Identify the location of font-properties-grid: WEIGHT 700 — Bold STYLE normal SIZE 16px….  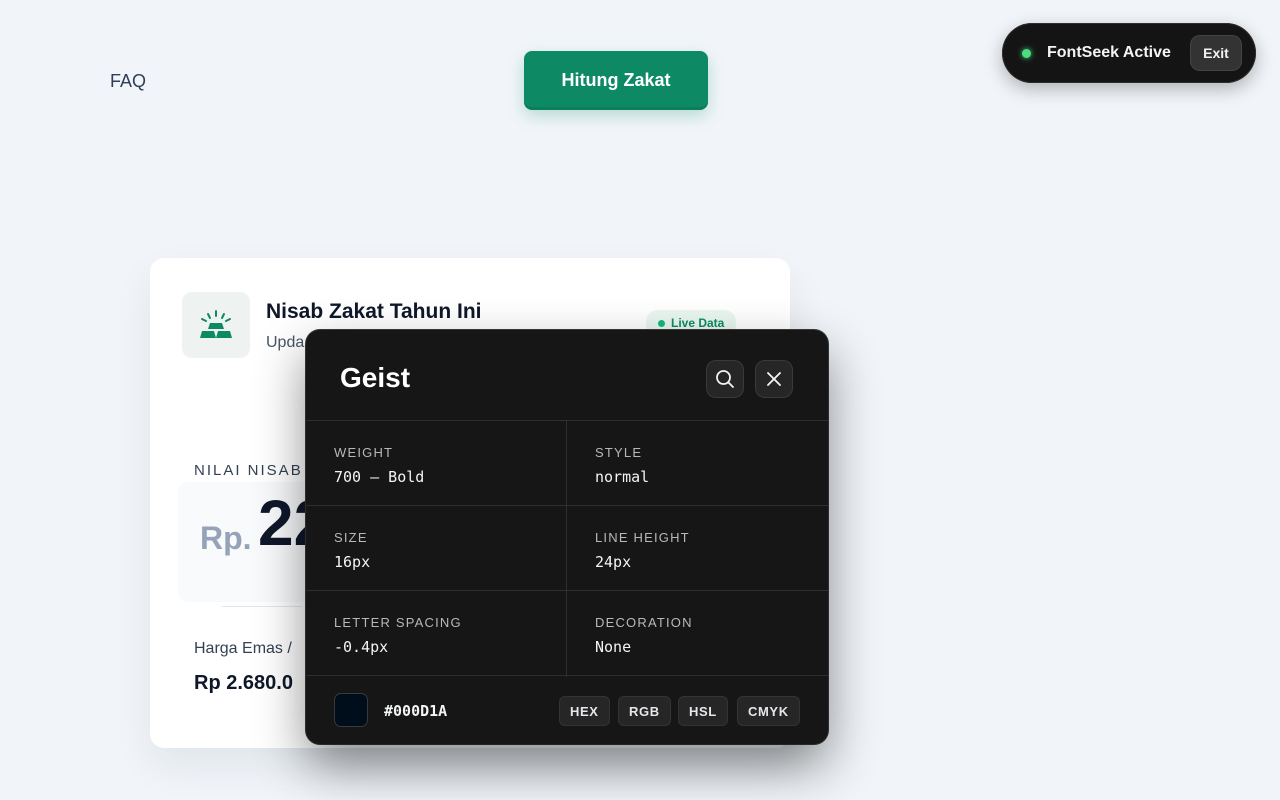
(567, 548).